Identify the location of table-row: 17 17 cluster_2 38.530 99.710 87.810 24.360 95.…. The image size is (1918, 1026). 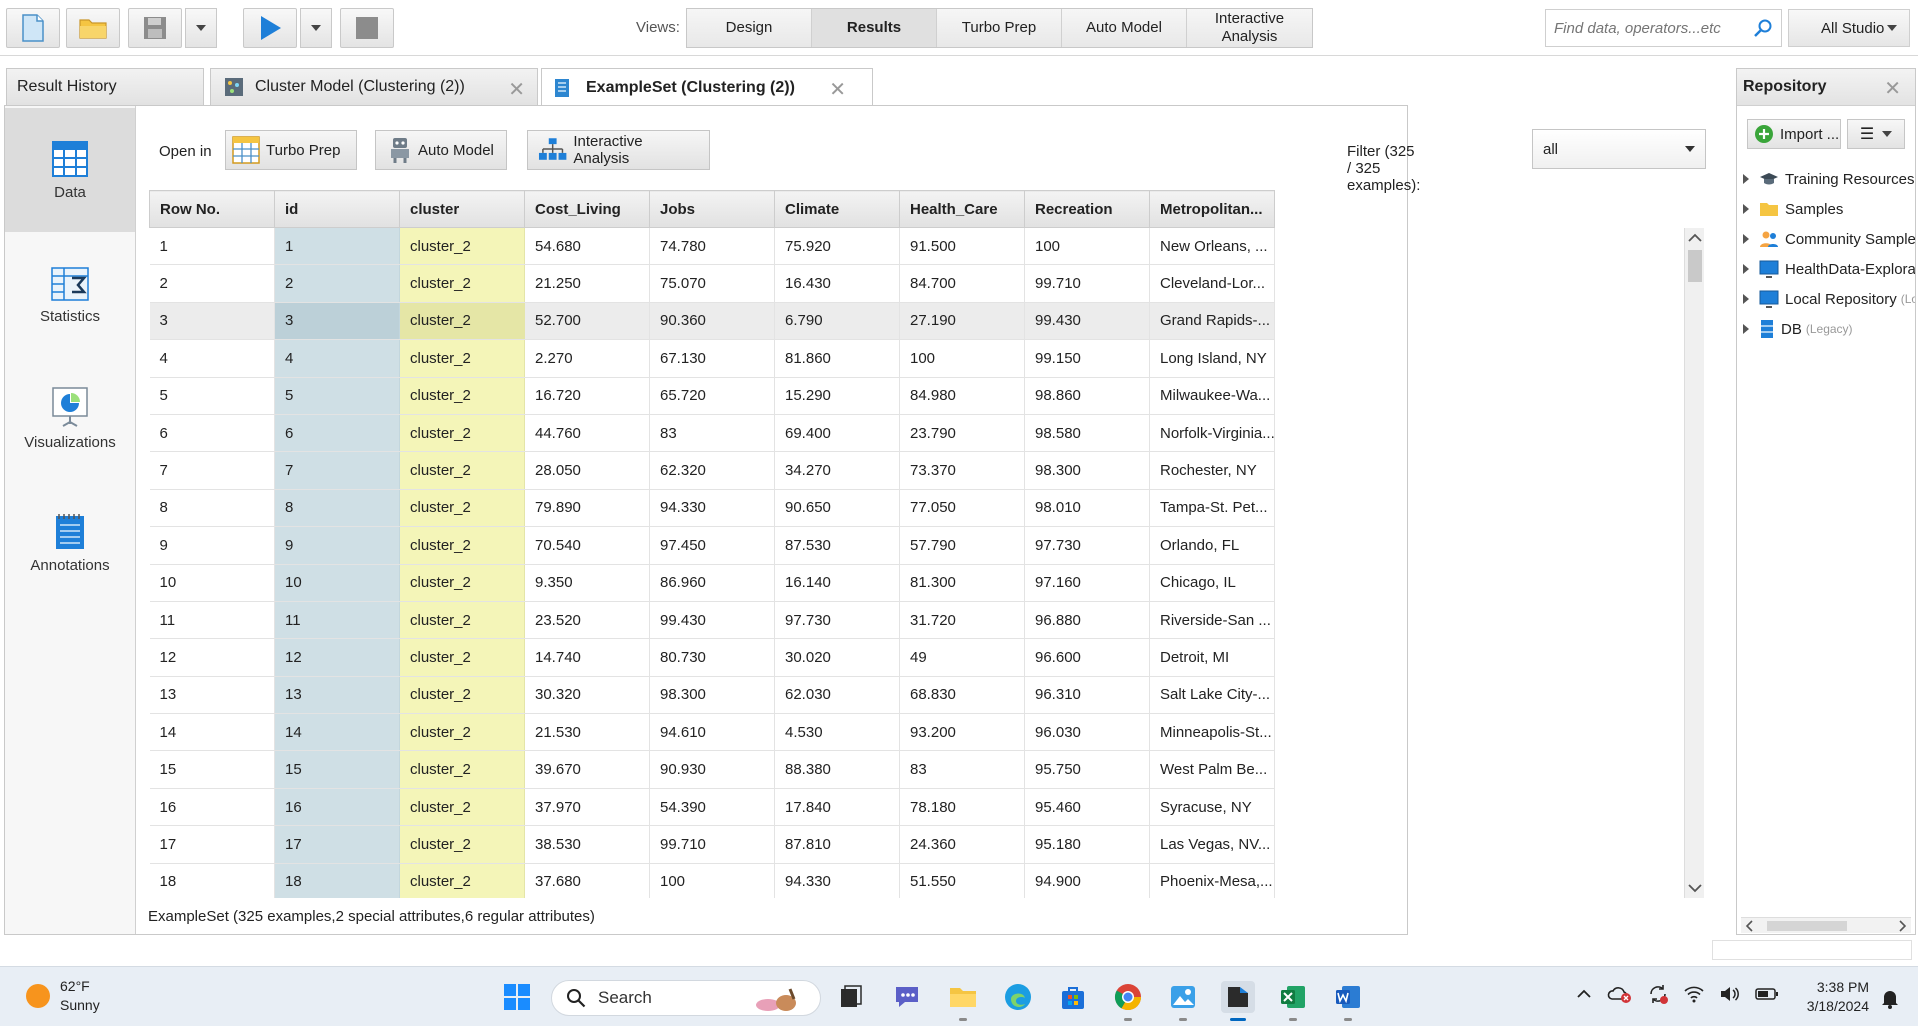
(712, 844).